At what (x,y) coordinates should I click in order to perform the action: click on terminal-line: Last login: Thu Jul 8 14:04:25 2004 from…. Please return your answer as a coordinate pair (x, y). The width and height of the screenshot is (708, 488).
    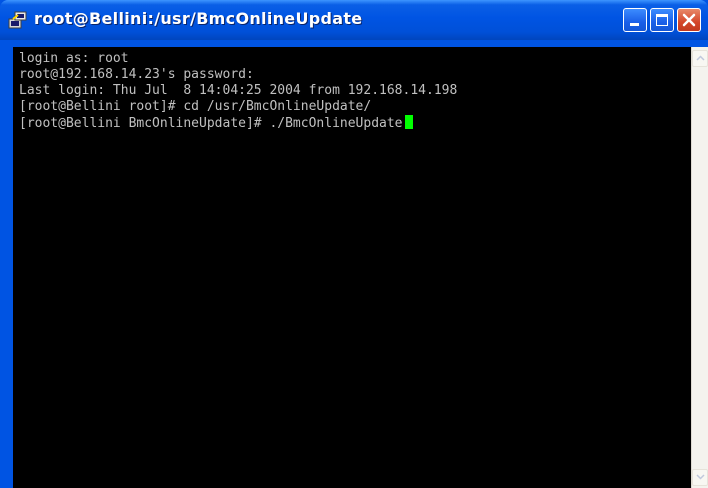
    Looking at the image, I should click on (238, 90).